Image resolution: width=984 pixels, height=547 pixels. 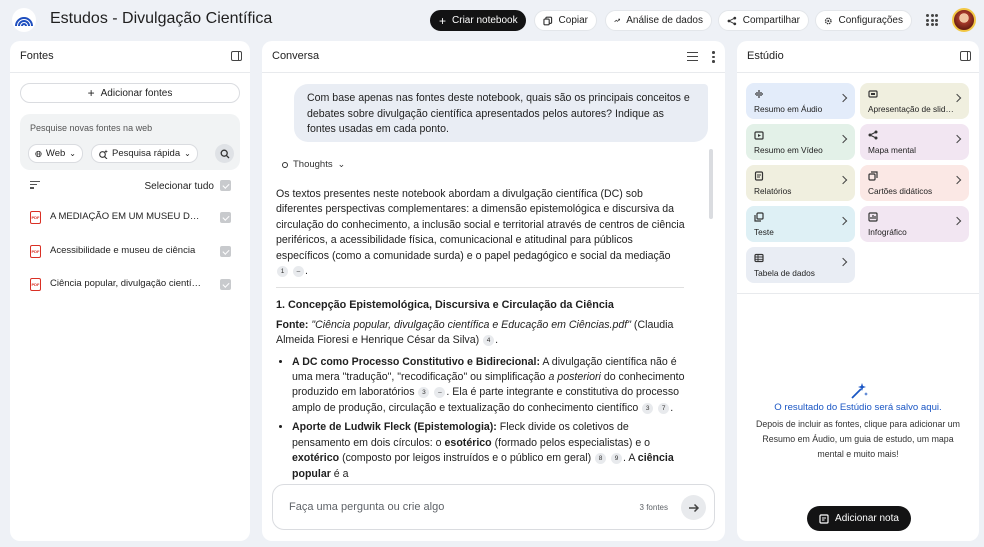 What do you see at coordinates (914, 101) in the screenshot?
I see `studio-card-slides: Apresentação de slides` at bounding box center [914, 101].